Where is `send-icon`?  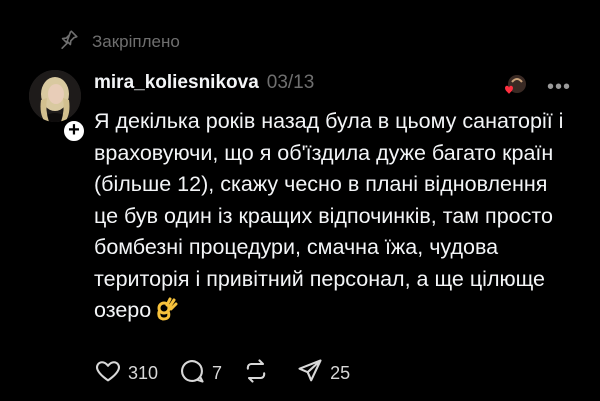 send-icon is located at coordinates (310, 373).